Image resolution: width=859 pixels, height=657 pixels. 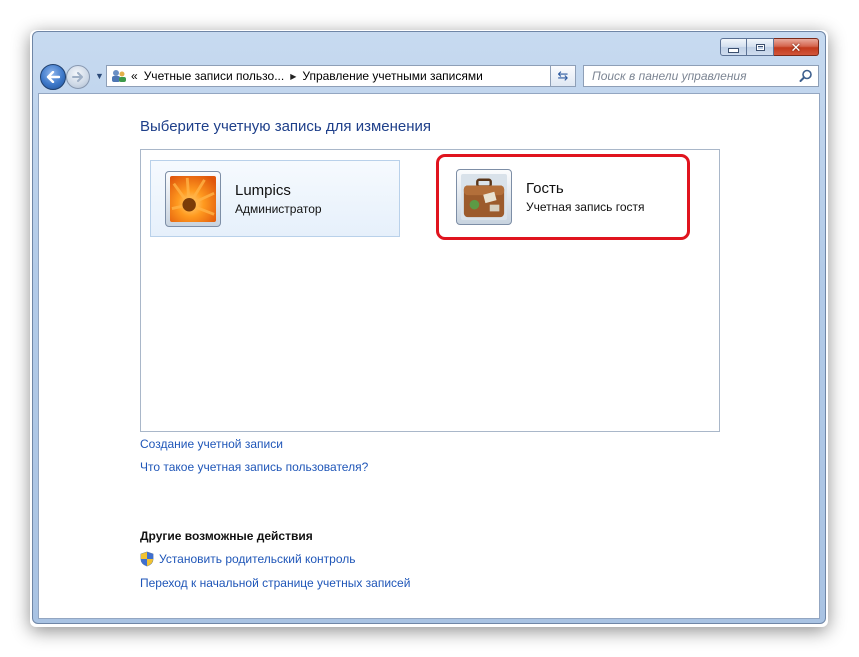 What do you see at coordinates (99, 76) in the screenshot?
I see `history-dropdown-icon: ▼` at bounding box center [99, 76].